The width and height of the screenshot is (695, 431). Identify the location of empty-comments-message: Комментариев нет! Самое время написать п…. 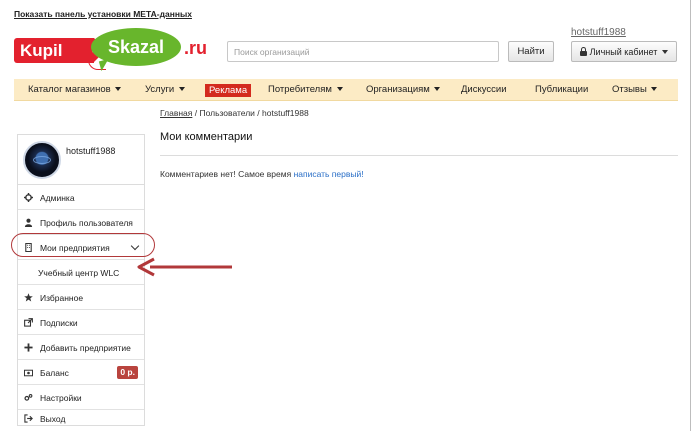
(262, 174).